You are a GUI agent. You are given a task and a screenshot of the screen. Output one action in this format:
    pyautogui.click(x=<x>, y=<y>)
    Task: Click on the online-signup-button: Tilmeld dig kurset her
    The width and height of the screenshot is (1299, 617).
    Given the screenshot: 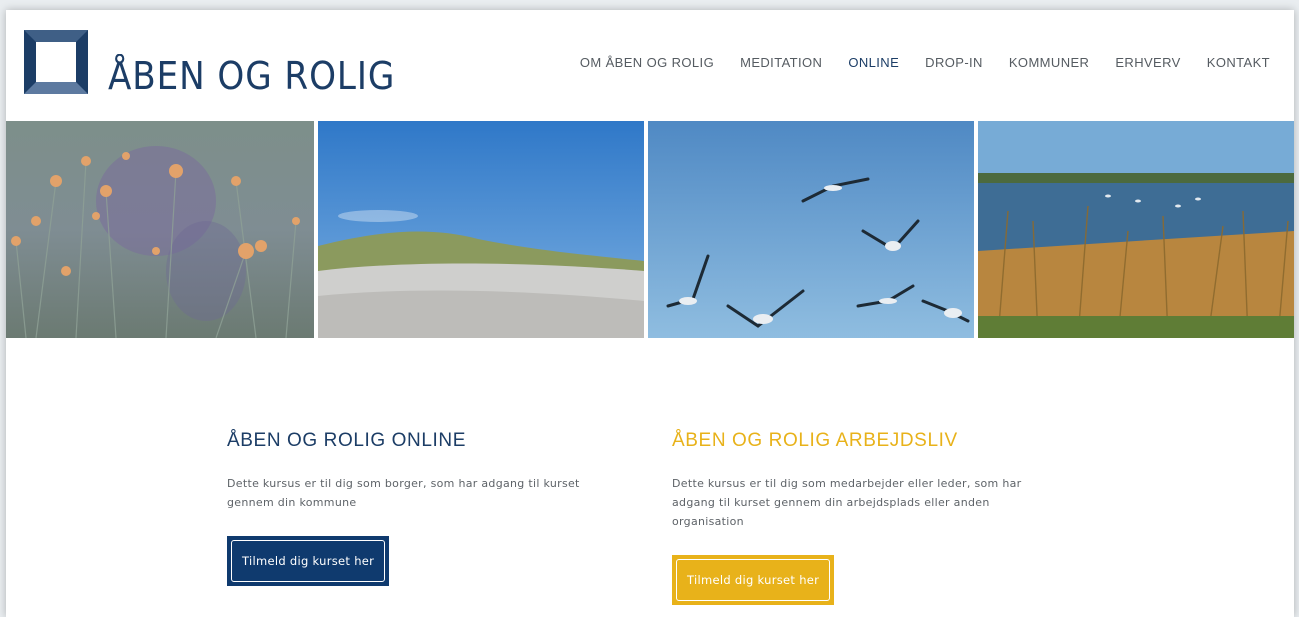 What is the action you would take?
    pyautogui.click(x=308, y=561)
    